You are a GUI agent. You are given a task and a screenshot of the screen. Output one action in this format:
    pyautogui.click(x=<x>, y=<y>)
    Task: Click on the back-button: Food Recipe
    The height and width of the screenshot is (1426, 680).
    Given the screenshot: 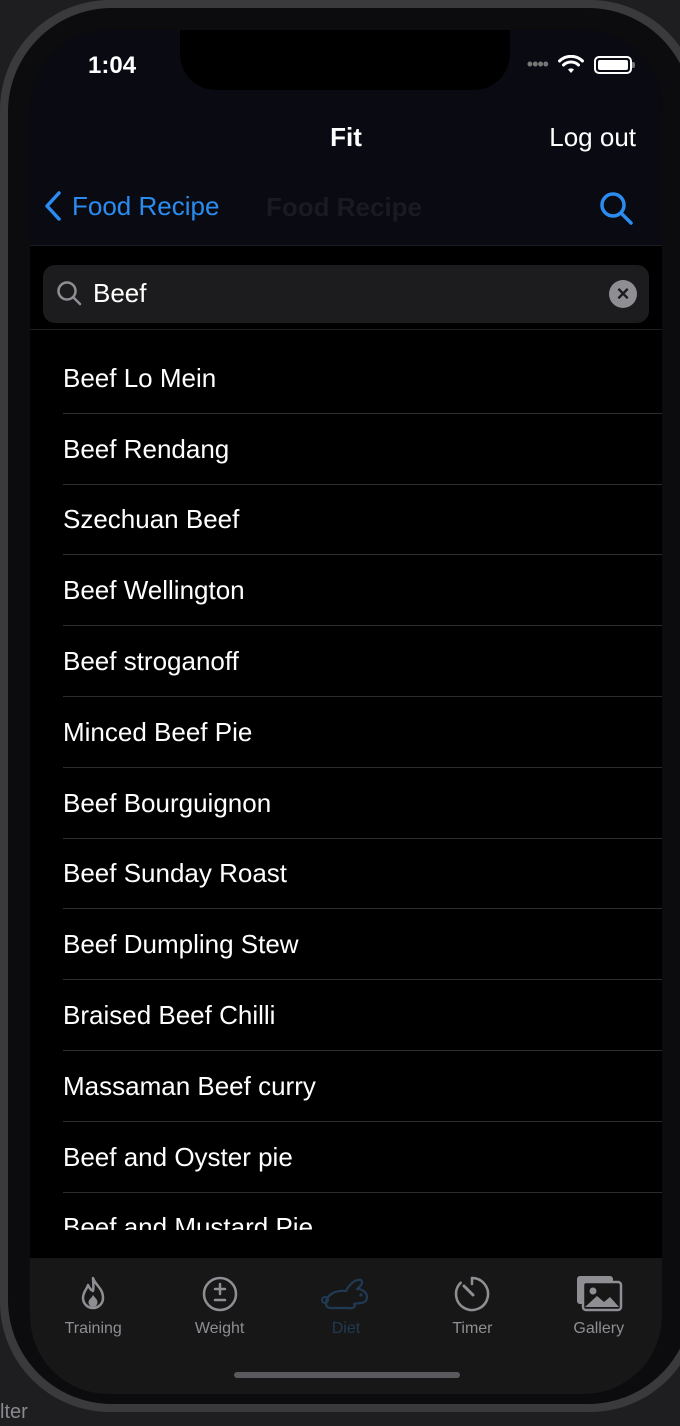 What is the action you would take?
    pyautogui.click(x=130, y=206)
    